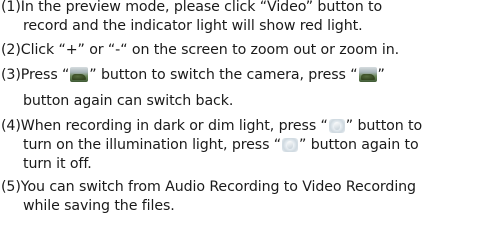 This screenshot has height=247, width=488. I want to click on step3-text-before: (3)Press “, so click(35, 75).